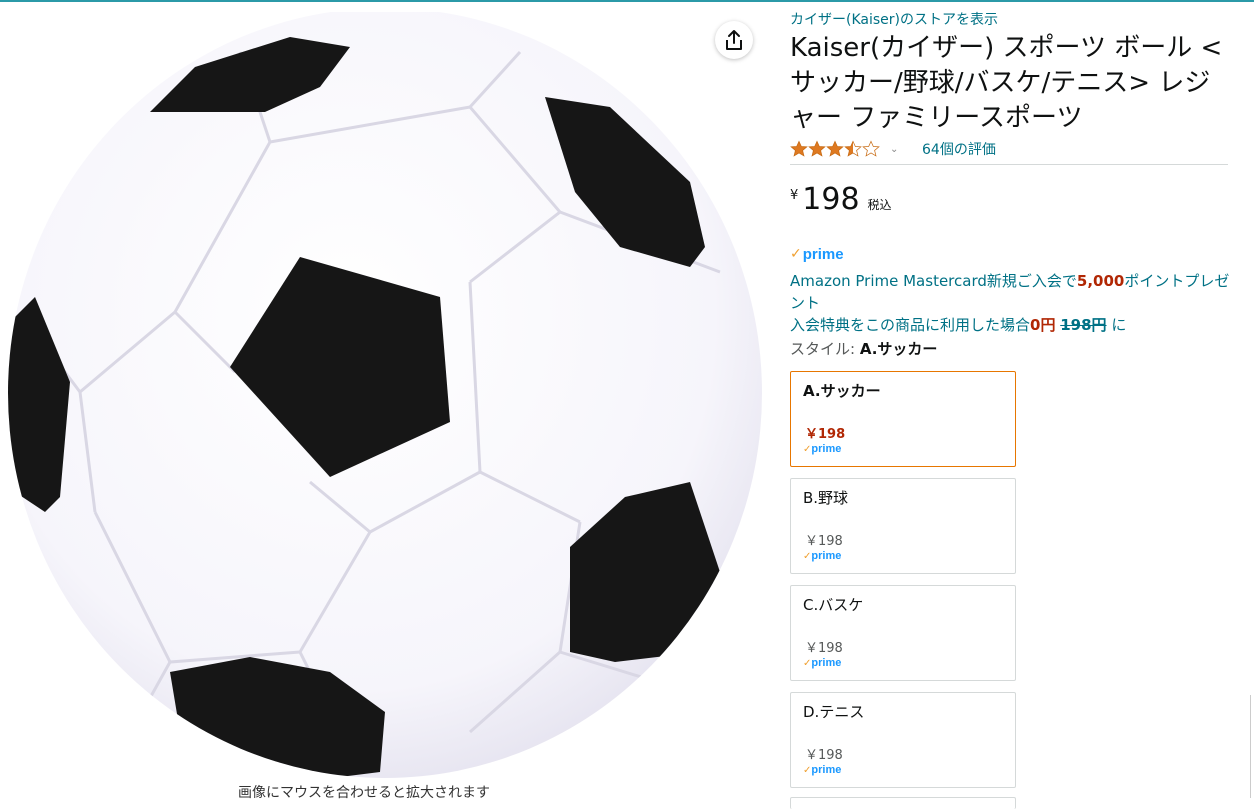 This screenshot has height=809, width=1254. What do you see at coordinates (910, 325) in the screenshot?
I see `promo-text-3: 入会特典をこの商品に利用した場合` at bounding box center [910, 325].